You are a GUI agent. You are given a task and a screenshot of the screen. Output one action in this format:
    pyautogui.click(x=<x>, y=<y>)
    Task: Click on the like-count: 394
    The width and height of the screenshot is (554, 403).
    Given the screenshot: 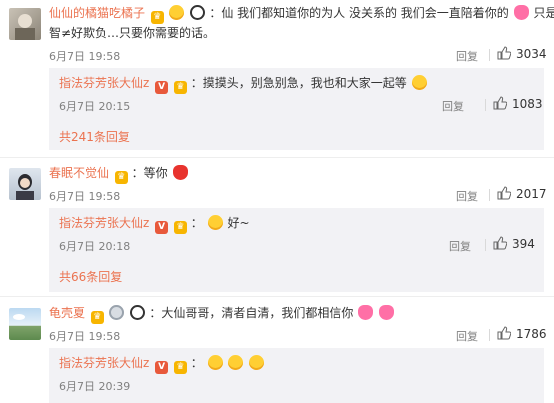 What is the action you would take?
    pyautogui.click(x=523, y=244)
    